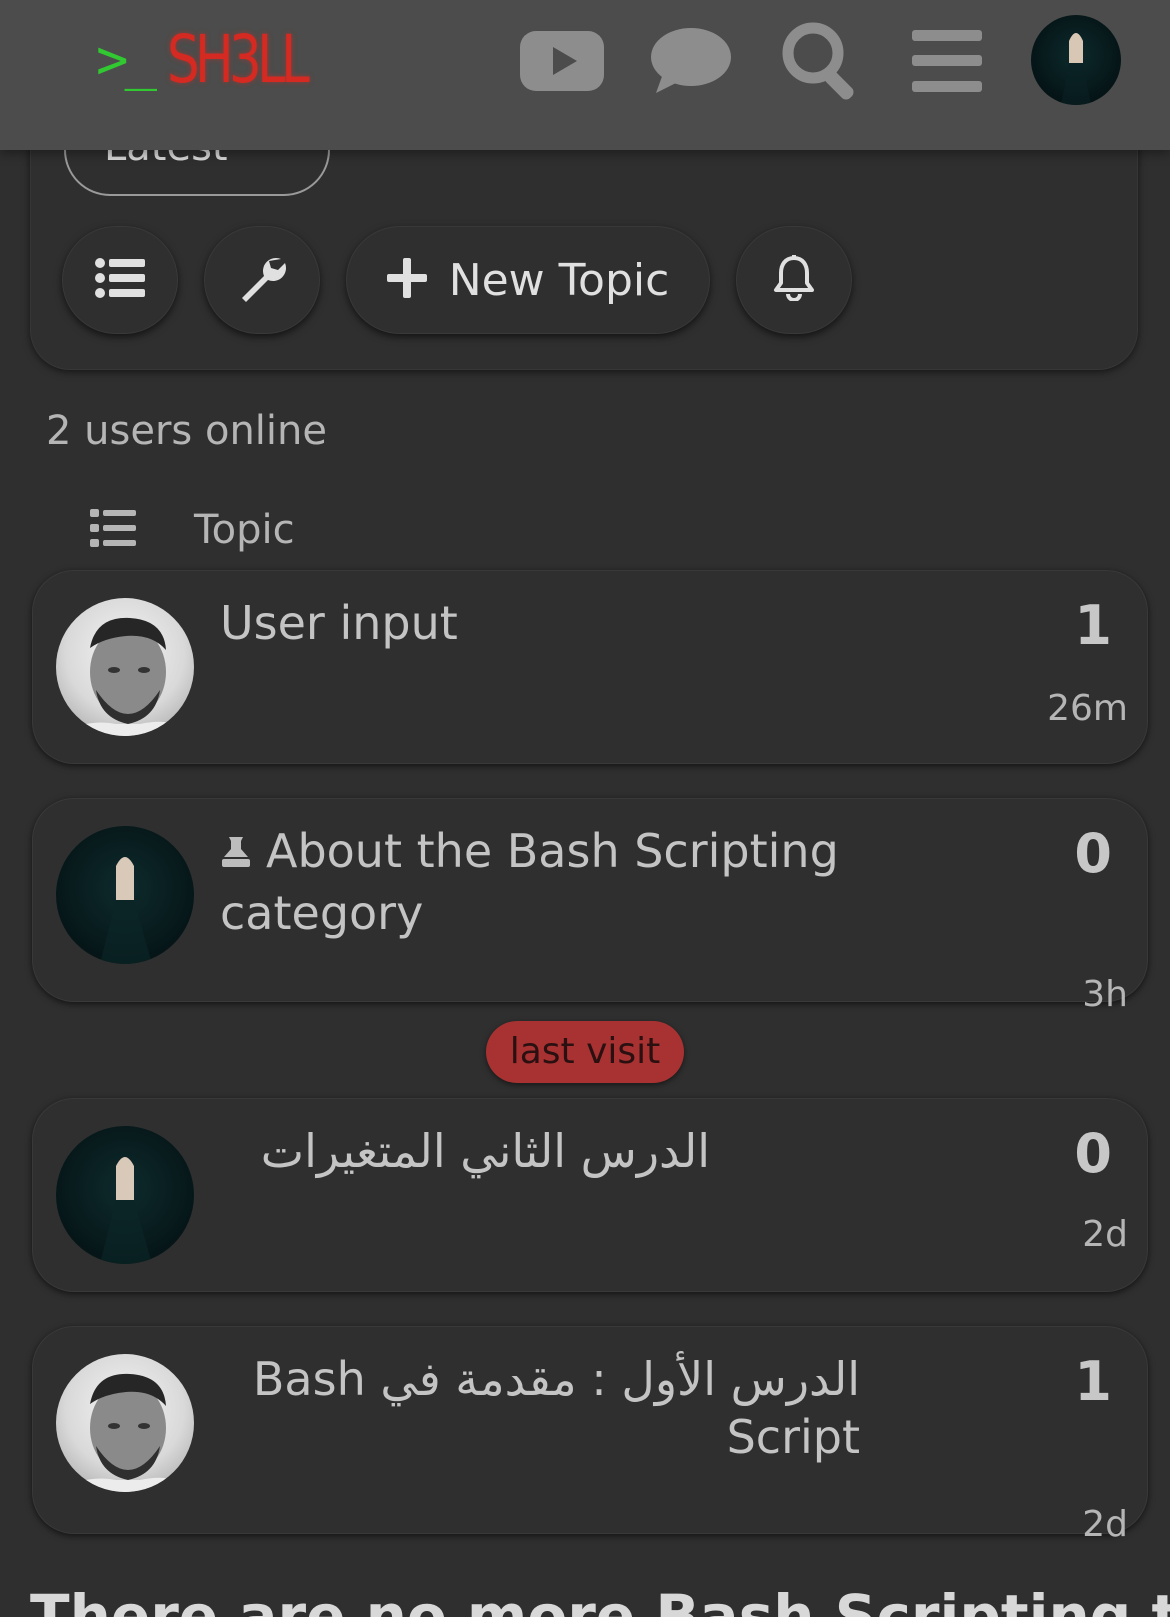 This screenshot has height=1617, width=1170. I want to click on user-avatar, so click(1076, 60).